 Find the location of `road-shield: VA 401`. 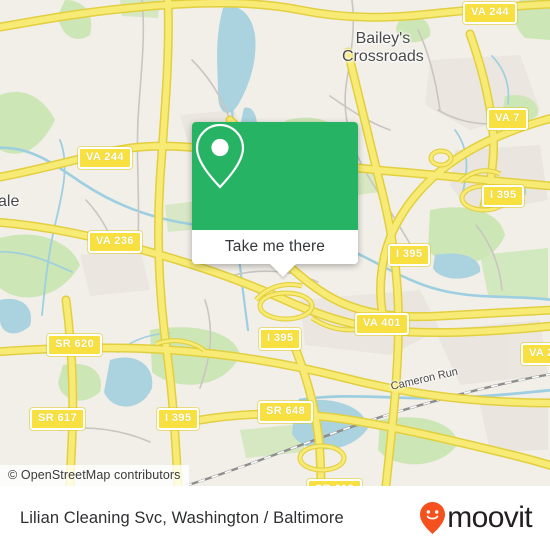

road-shield: VA 401 is located at coordinates (382, 324).